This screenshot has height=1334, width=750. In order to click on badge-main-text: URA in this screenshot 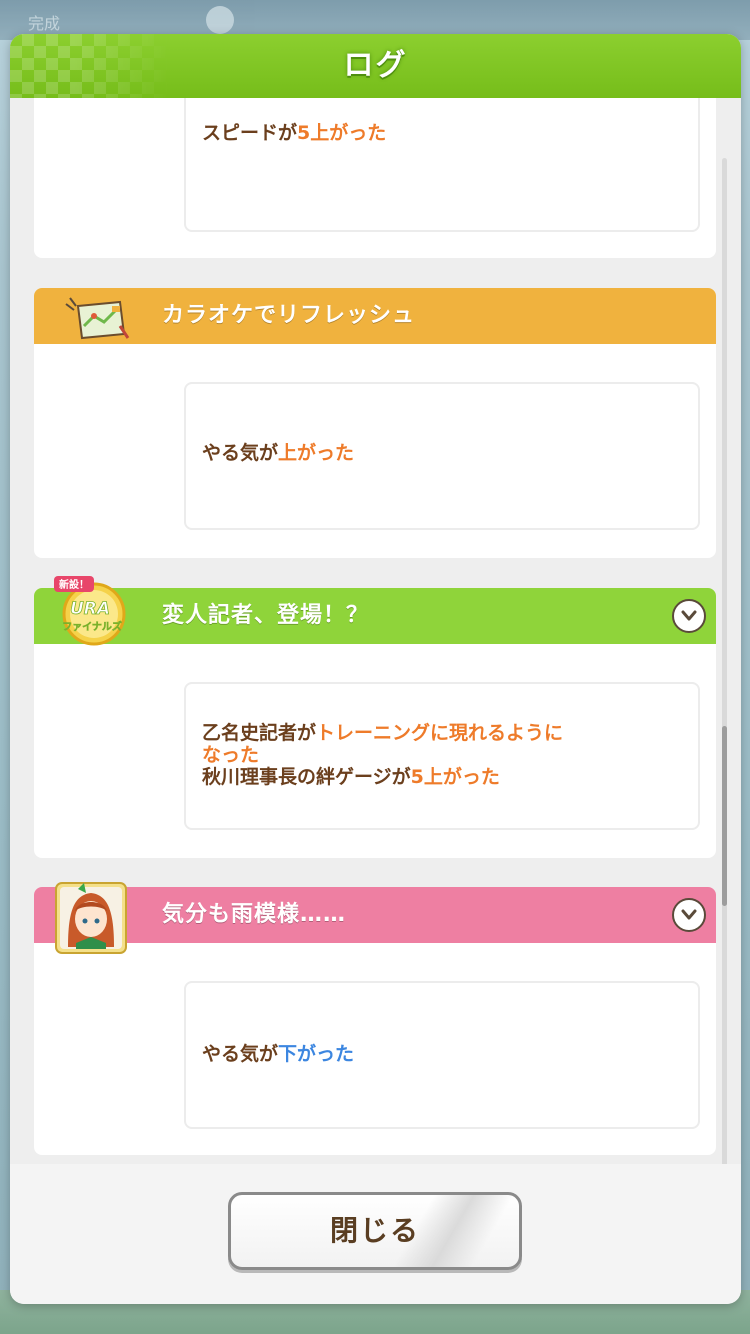, I will do `click(90, 609)`.